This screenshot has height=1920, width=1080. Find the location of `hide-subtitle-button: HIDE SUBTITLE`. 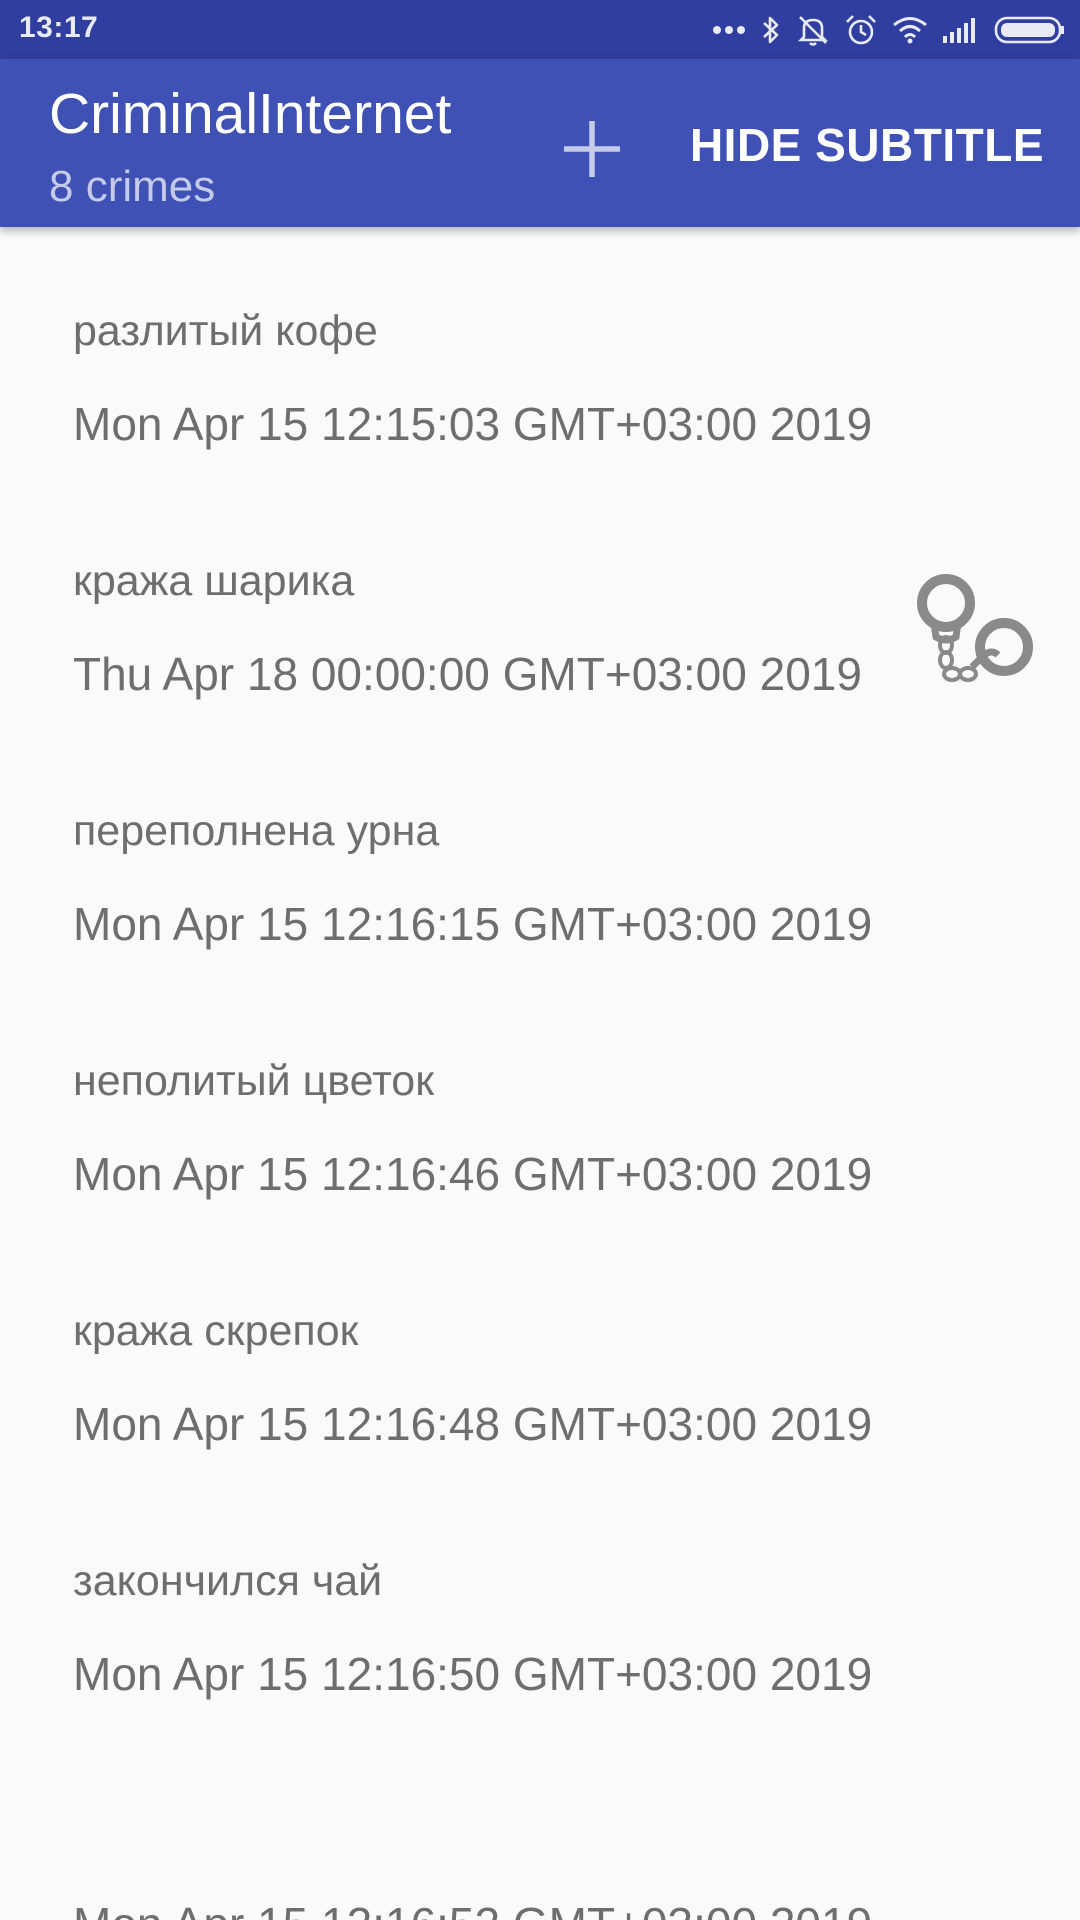

hide-subtitle-button: HIDE SUBTITLE is located at coordinates (867, 145).